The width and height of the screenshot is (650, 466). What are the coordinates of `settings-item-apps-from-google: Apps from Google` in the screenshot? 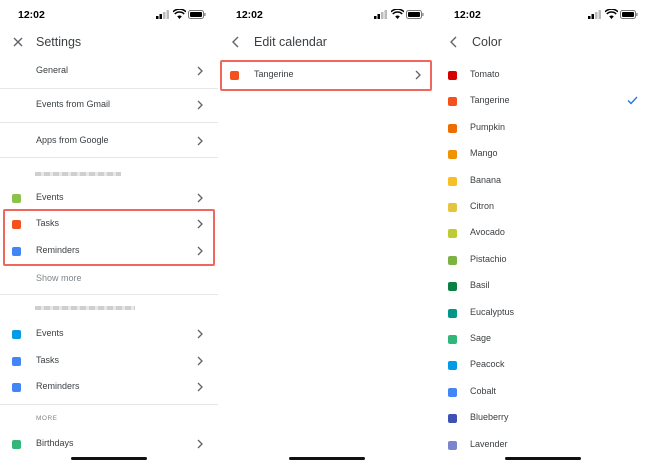 It's located at (109, 141).